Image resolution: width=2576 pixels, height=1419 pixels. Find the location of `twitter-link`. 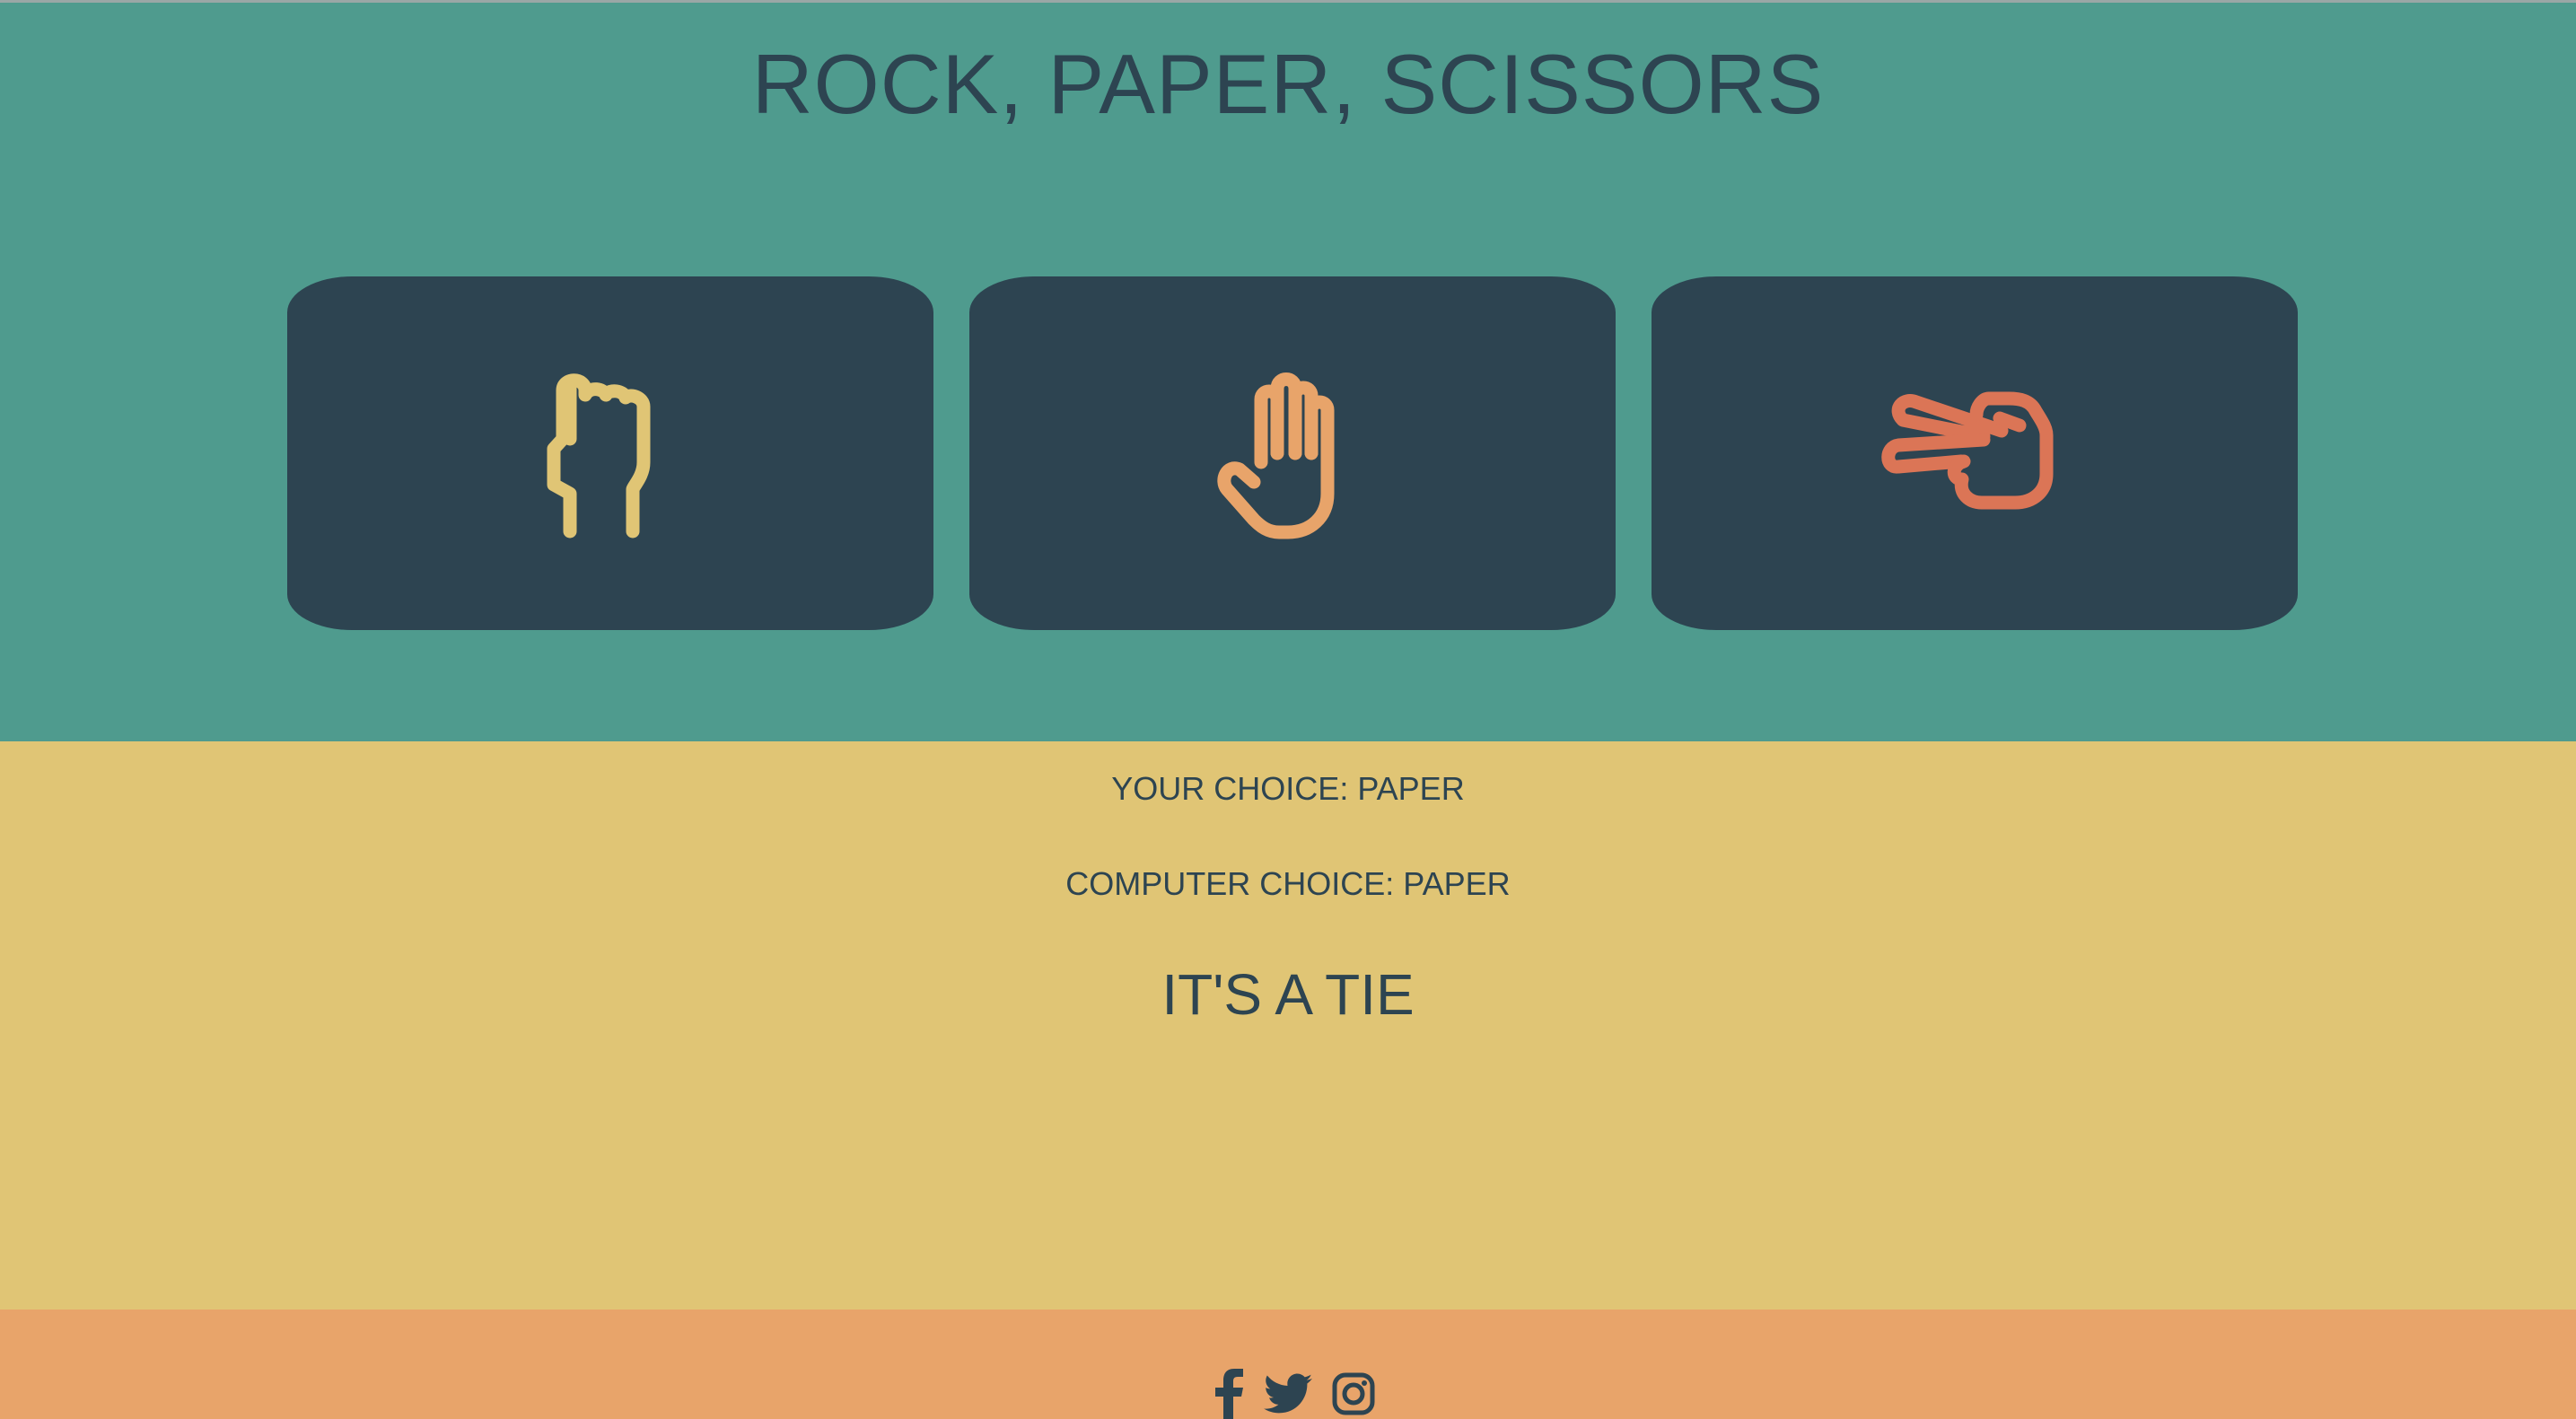

twitter-link is located at coordinates (1288, 1396).